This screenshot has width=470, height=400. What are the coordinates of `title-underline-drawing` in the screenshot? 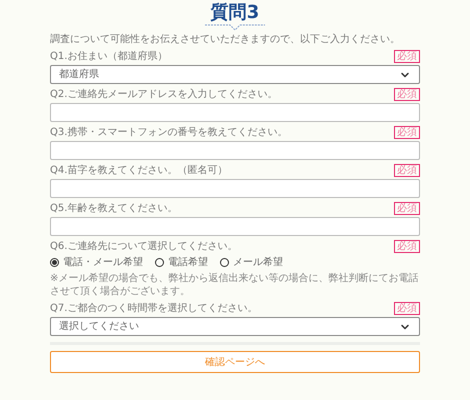 It's located at (235, 27).